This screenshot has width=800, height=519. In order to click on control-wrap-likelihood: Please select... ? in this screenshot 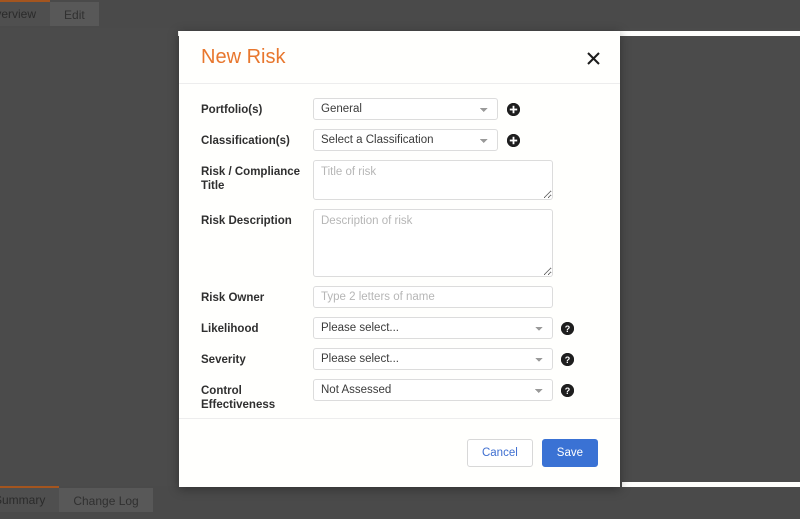, I will do `click(455, 328)`.